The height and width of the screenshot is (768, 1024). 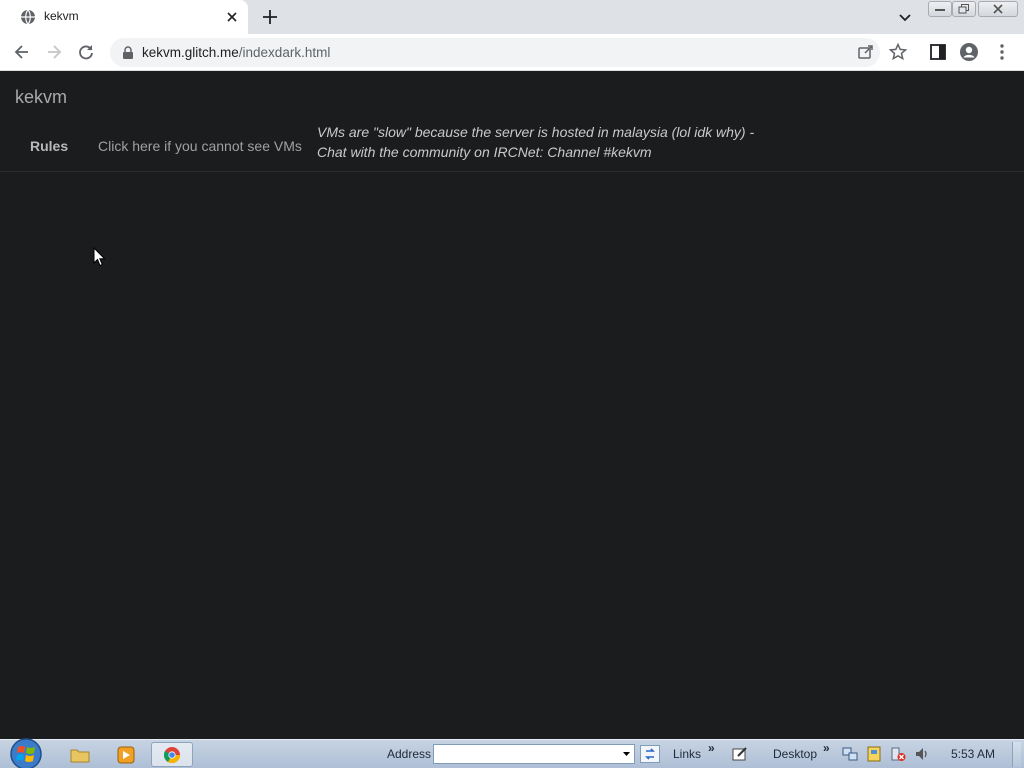 I want to click on restore-button, so click(x=964, y=9).